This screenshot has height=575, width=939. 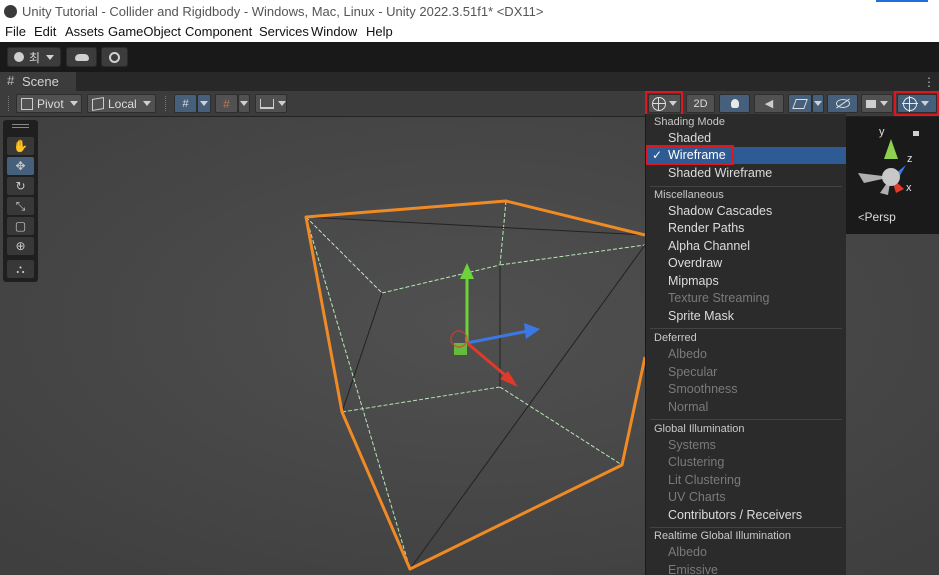 I want to click on draw-mode-highlight, so click(x=664, y=103).